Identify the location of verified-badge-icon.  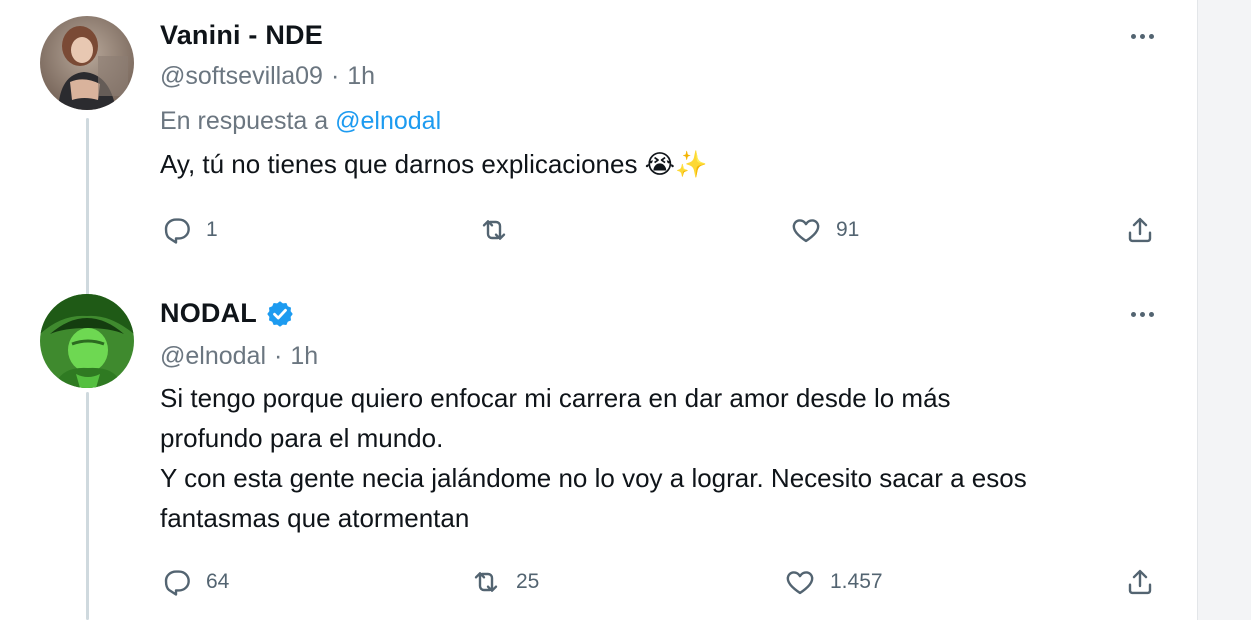
(280, 313).